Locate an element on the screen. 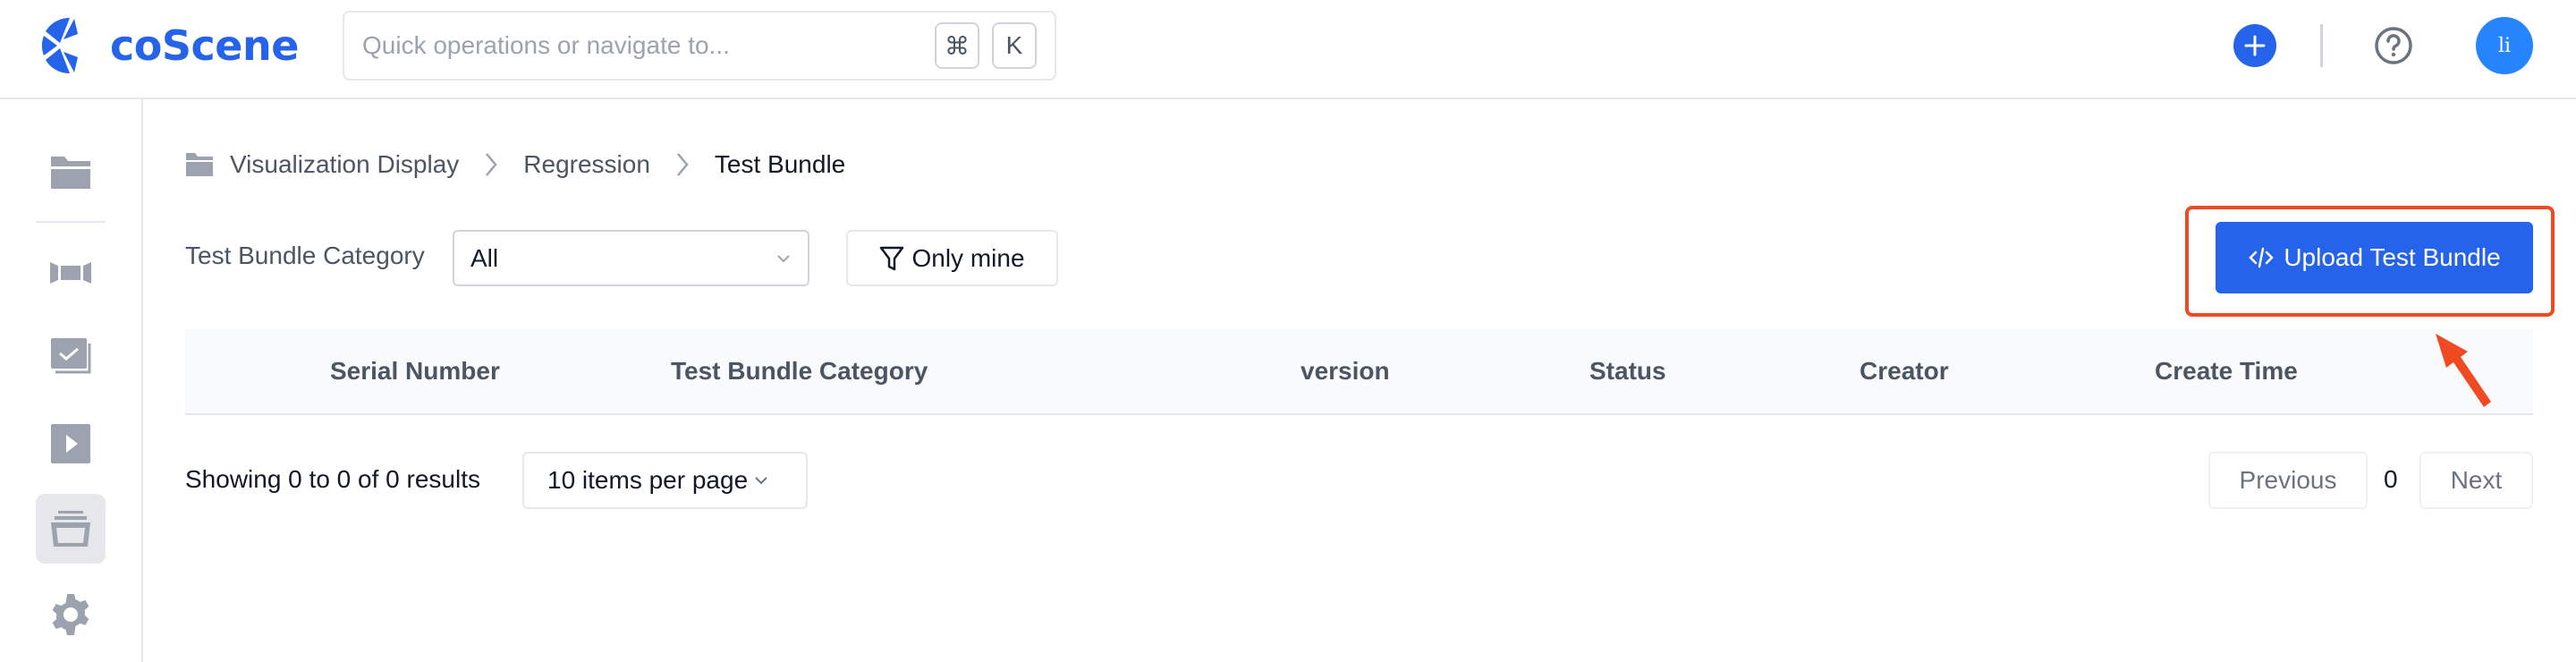 Image resolution: width=2576 pixels, height=662 pixels. header-divider is located at coordinates (2321, 45).